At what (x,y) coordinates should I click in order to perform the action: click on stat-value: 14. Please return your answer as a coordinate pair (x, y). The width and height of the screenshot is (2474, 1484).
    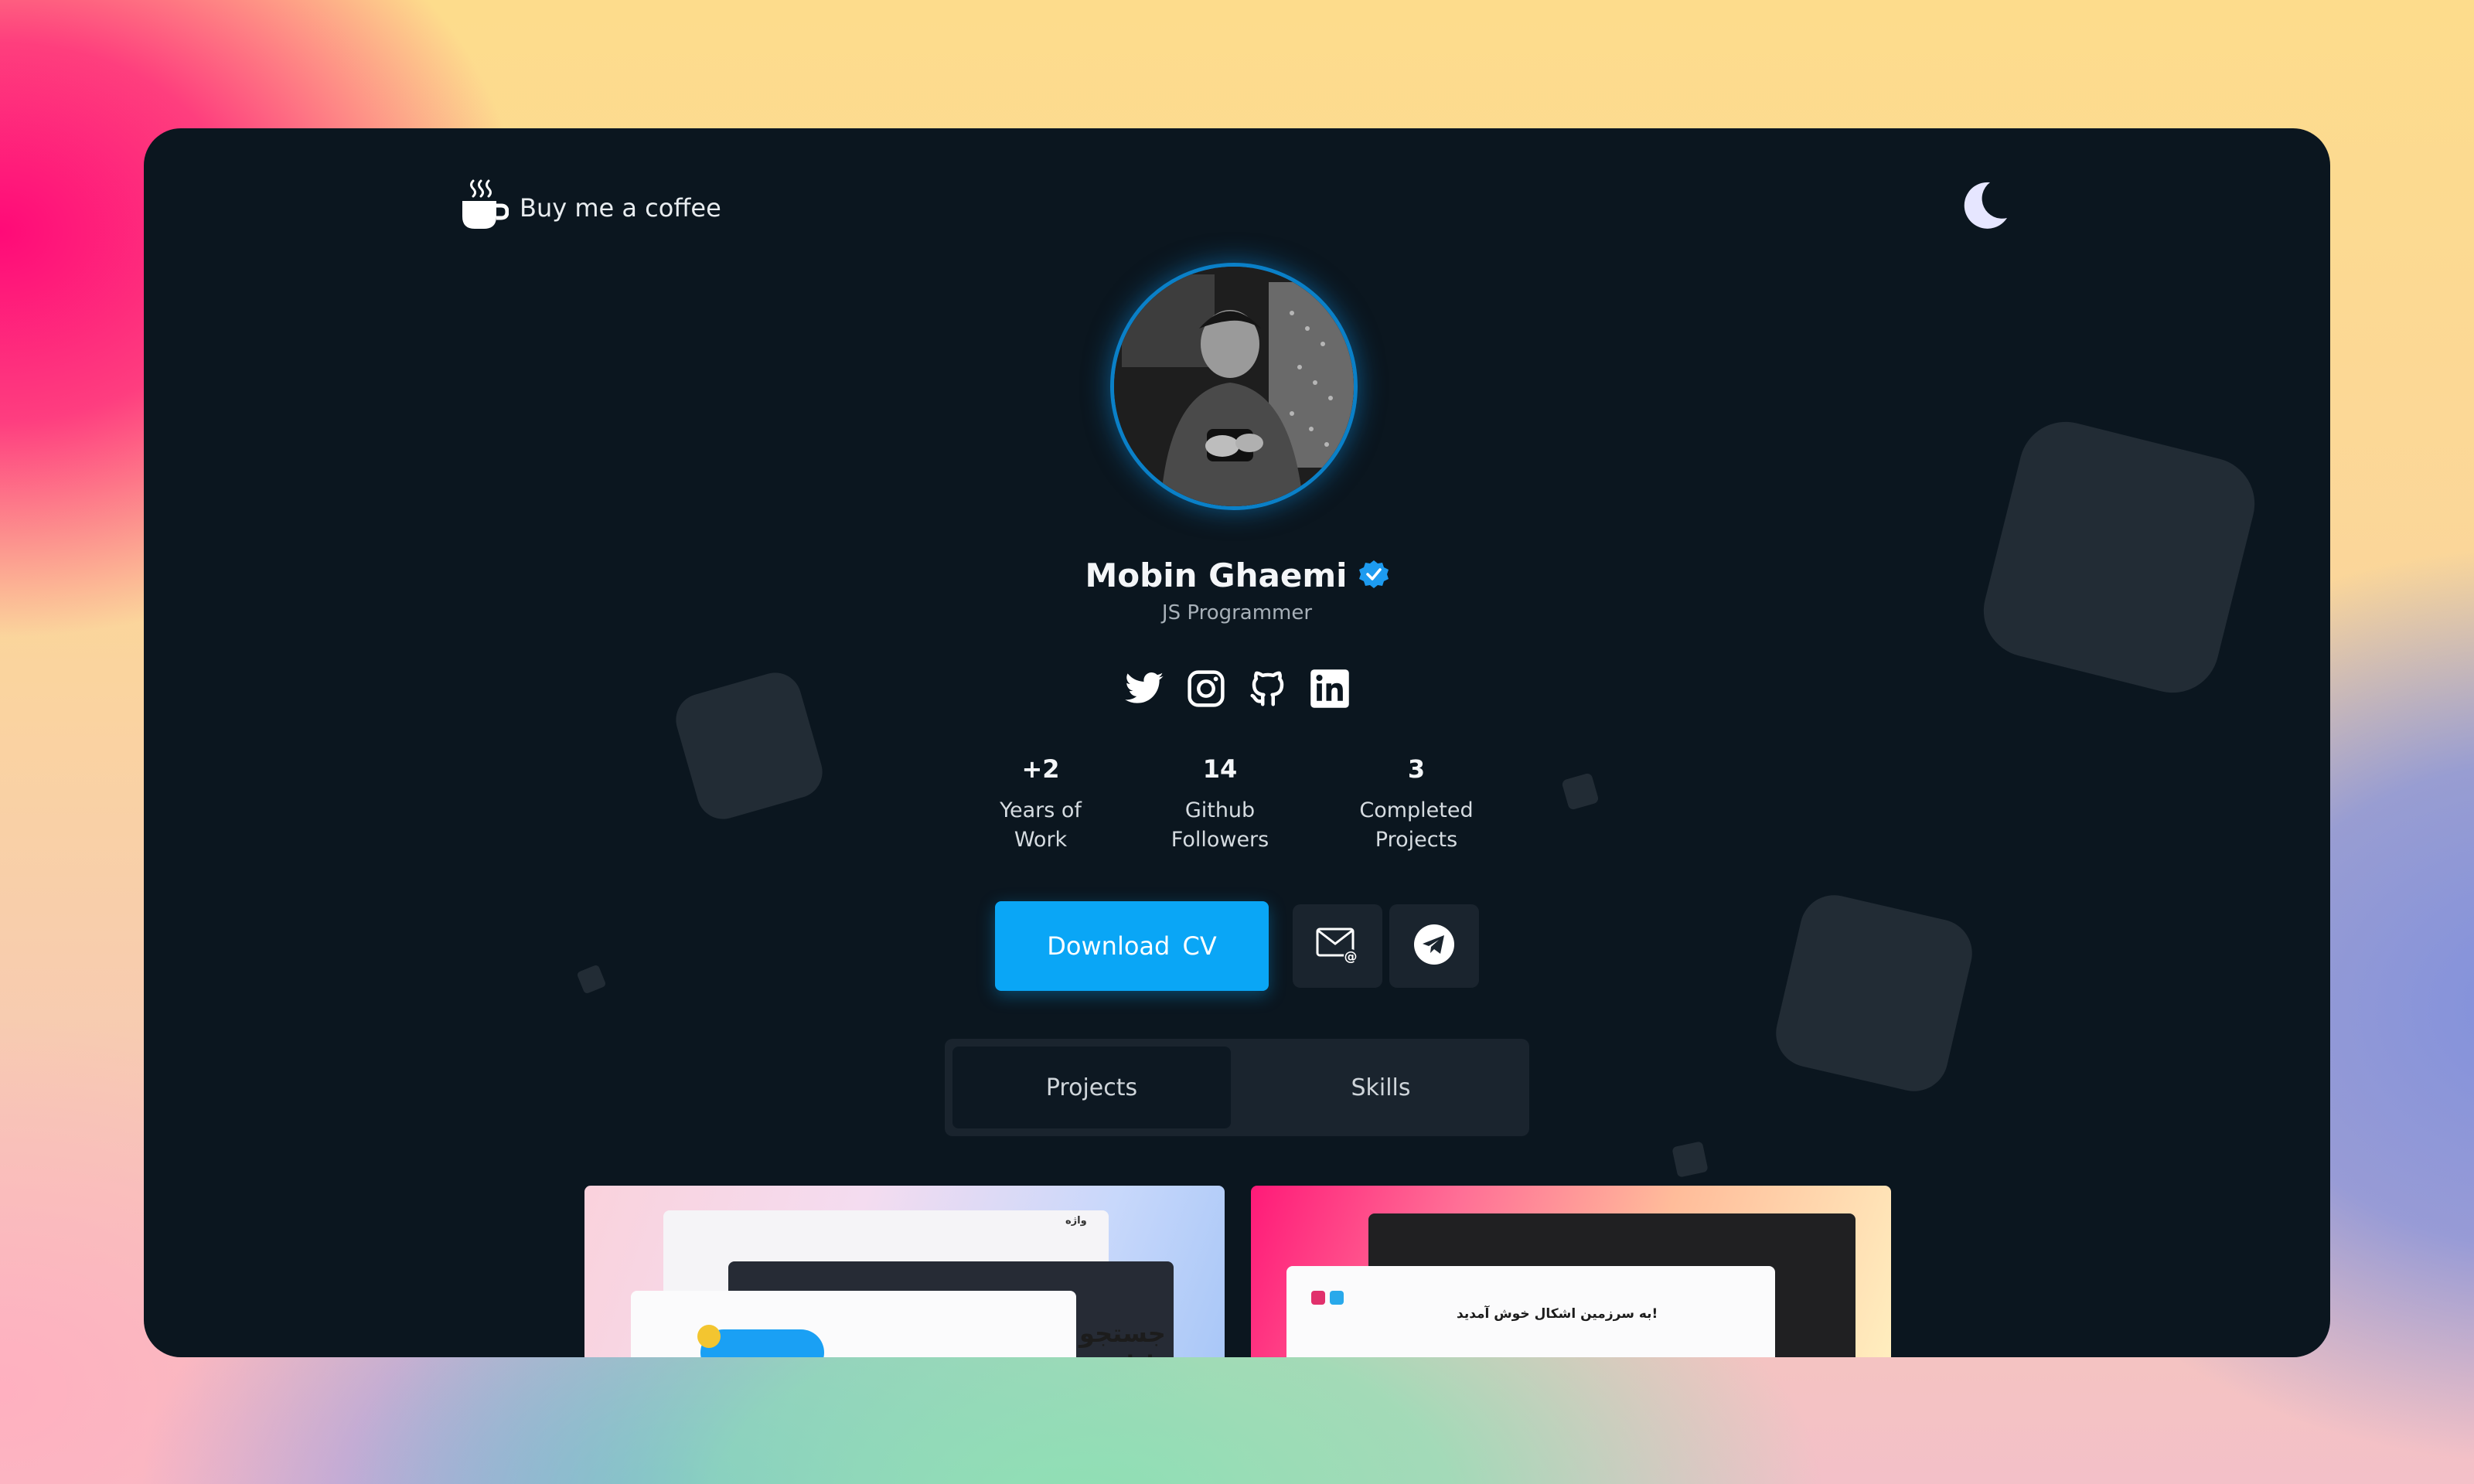
    Looking at the image, I should click on (1220, 769).